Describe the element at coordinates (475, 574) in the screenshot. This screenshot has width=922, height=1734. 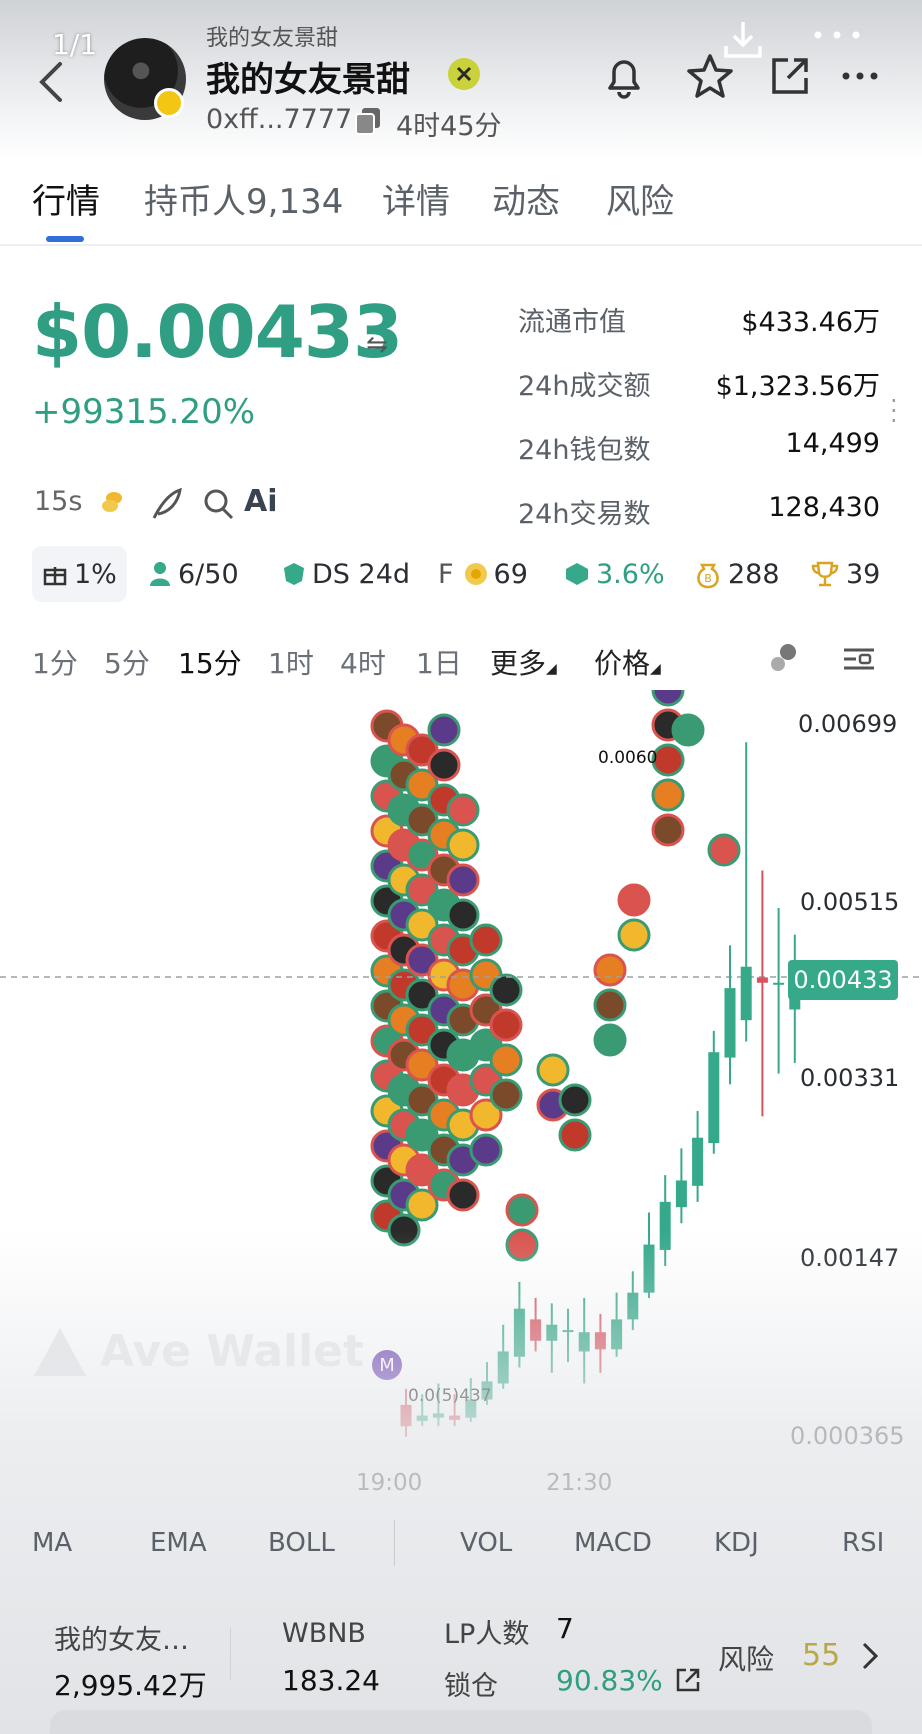
I see `coin-icon` at that location.